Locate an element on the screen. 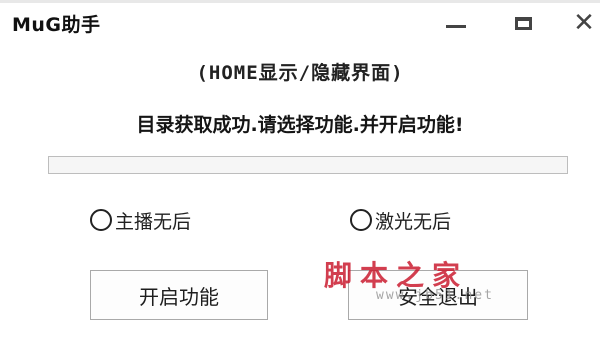 The image size is (600, 350). title-bar: MuG助手 ✕ is located at coordinates (300, 22).